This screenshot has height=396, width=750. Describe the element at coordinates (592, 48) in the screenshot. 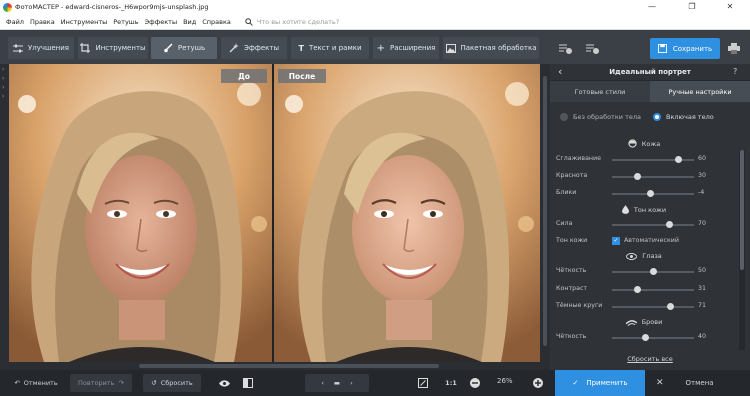

I see `export-layer-icon` at that location.